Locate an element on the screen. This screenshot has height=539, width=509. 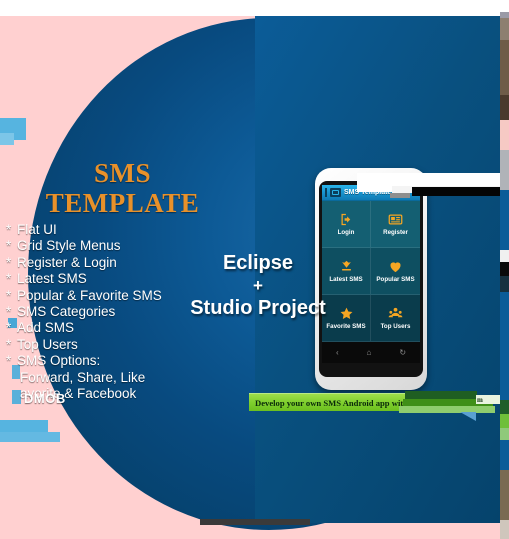
admob-label: DMOB is located at coordinates (45, 398).